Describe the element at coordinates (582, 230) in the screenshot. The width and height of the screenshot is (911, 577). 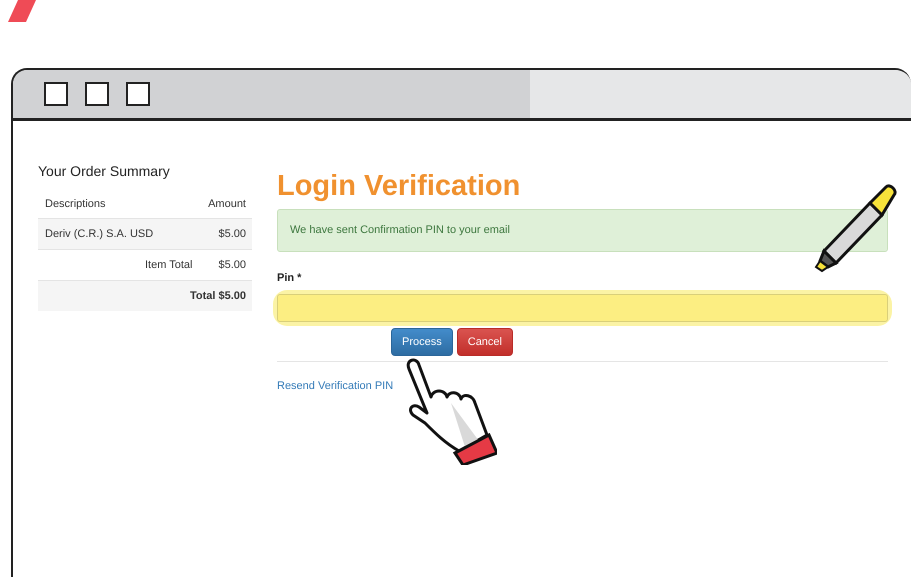
I see `success-alert: We have sent Confirmation PIN to your email` at that location.